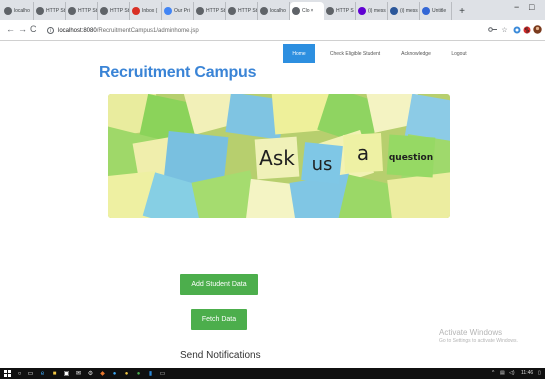 The image size is (545, 379). Describe the element at coordinates (526, 29) in the screenshot. I see `ladybug-icon` at that location.